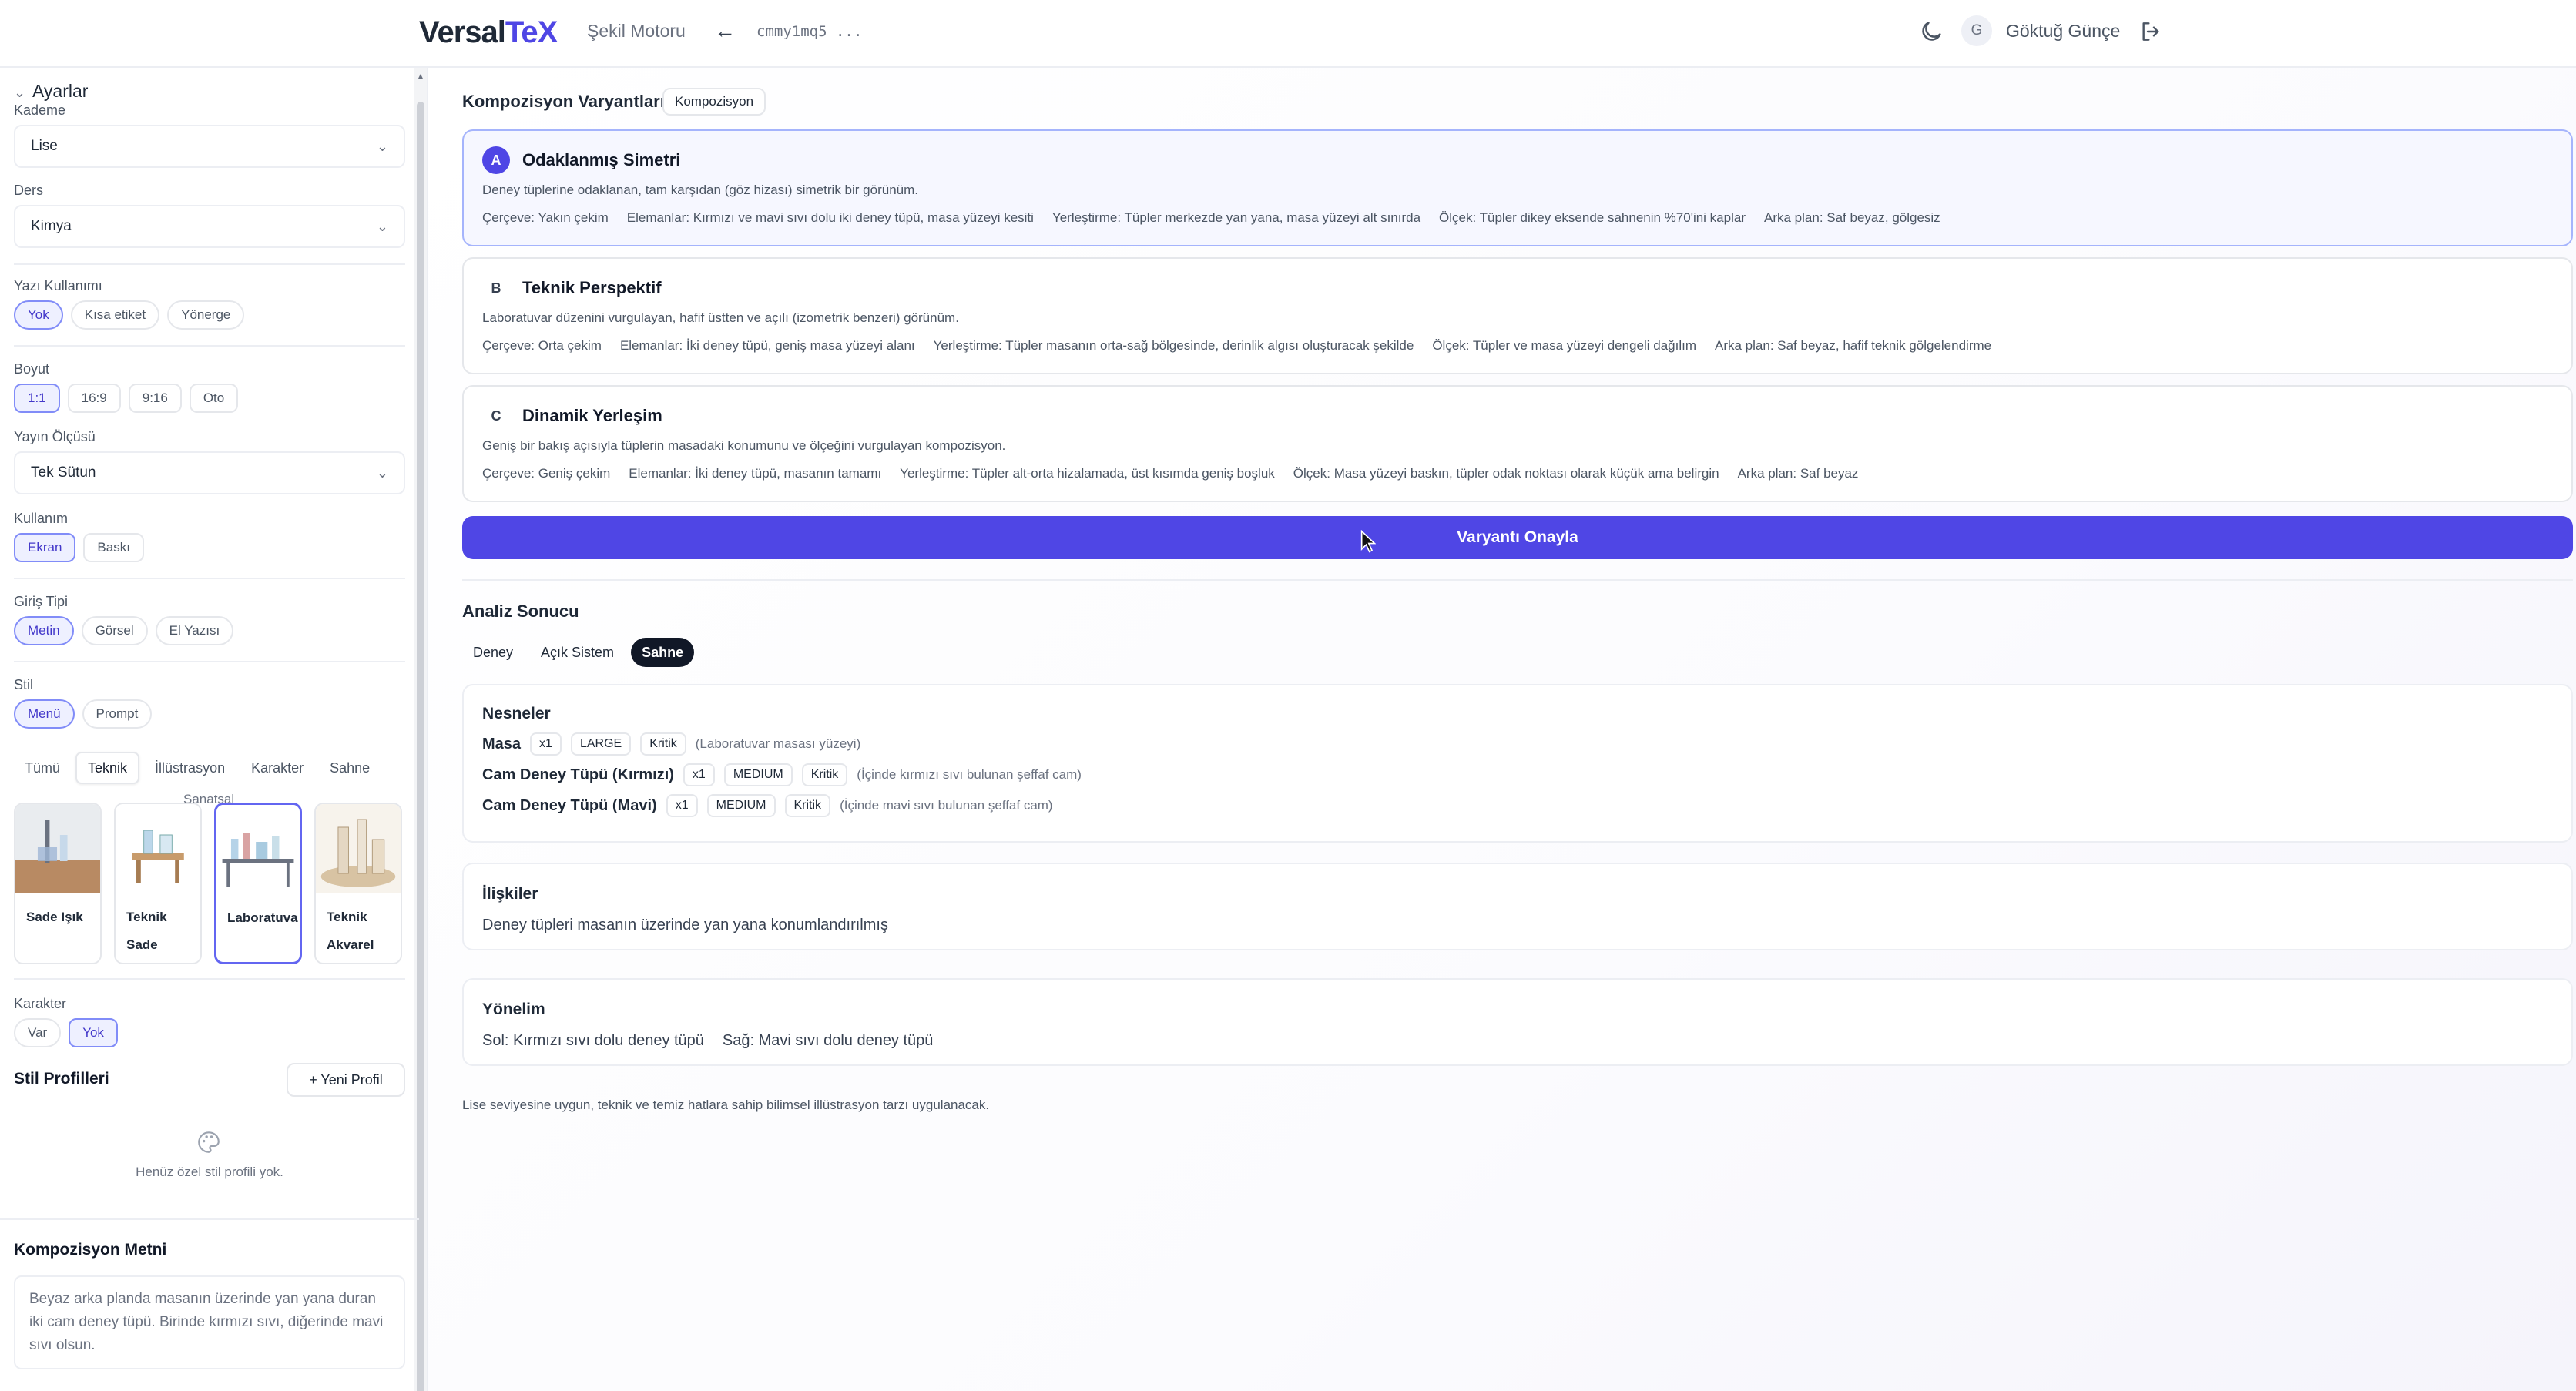 The height and width of the screenshot is (1391, 2576). I want to click on option-karakter-yok: Yok, so click(93, 1032).